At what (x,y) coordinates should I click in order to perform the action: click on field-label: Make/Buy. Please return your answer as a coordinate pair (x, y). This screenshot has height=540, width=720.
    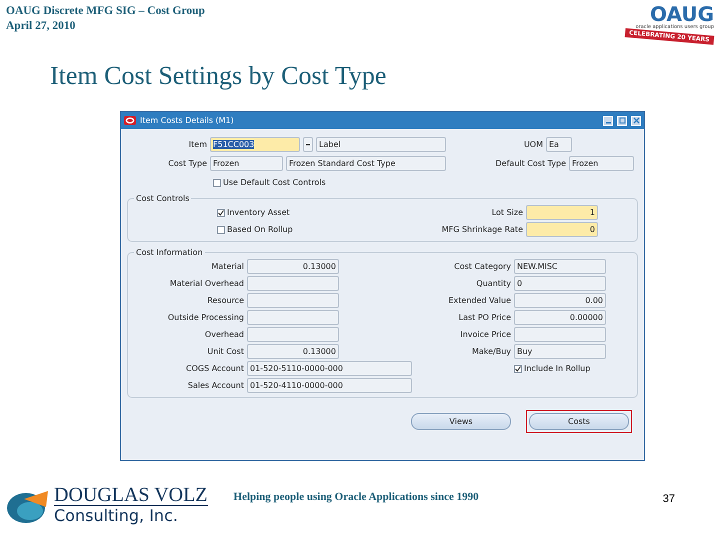
    Looking at the image, I should click on (490, 351).